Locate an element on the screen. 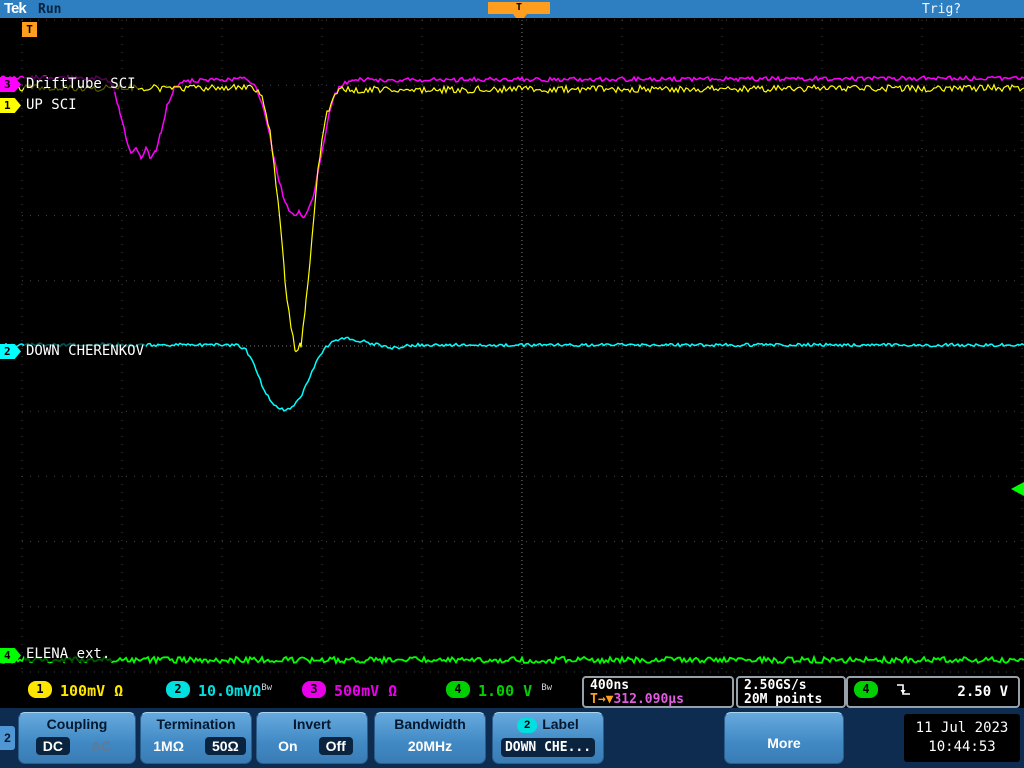 This screenshot has width=1024, height=768. ch4-scale-readout: 1.00 V Bw is located at coordinates (515, 691).